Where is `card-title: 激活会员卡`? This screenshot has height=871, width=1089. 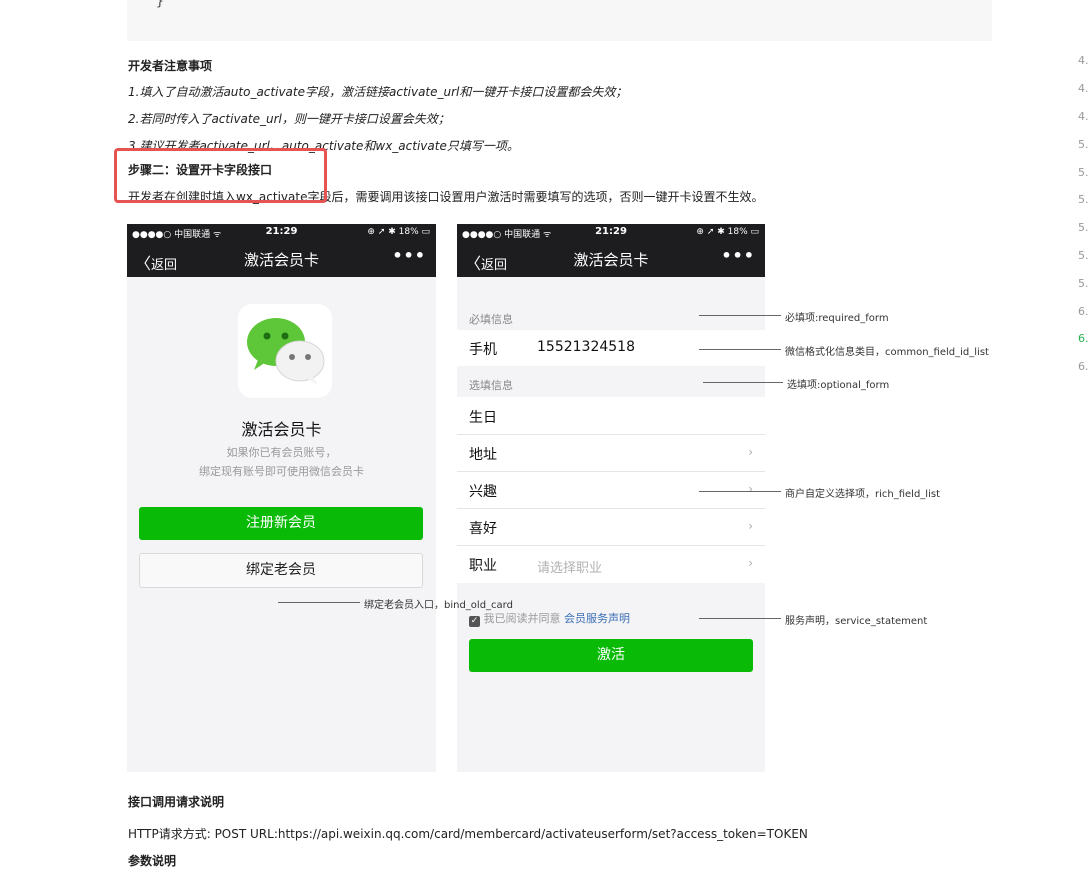
card-title: 激活会员卡 is located at coordinates (281, 429).